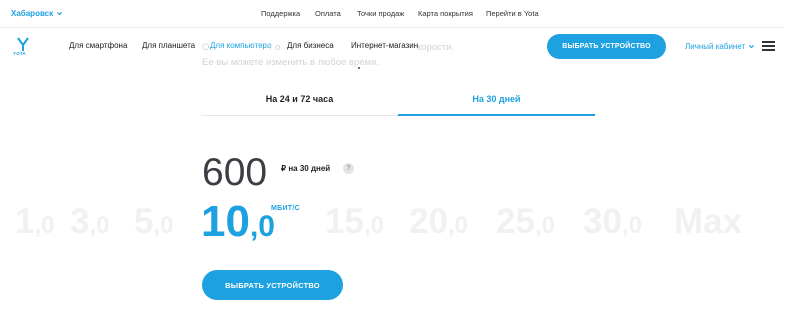 The width and height of the screenshot is (785, 315). Describe the element at coordinates (240, 45) in the screenshot. I see `nav-item-computer: Для компьютера` at that location.